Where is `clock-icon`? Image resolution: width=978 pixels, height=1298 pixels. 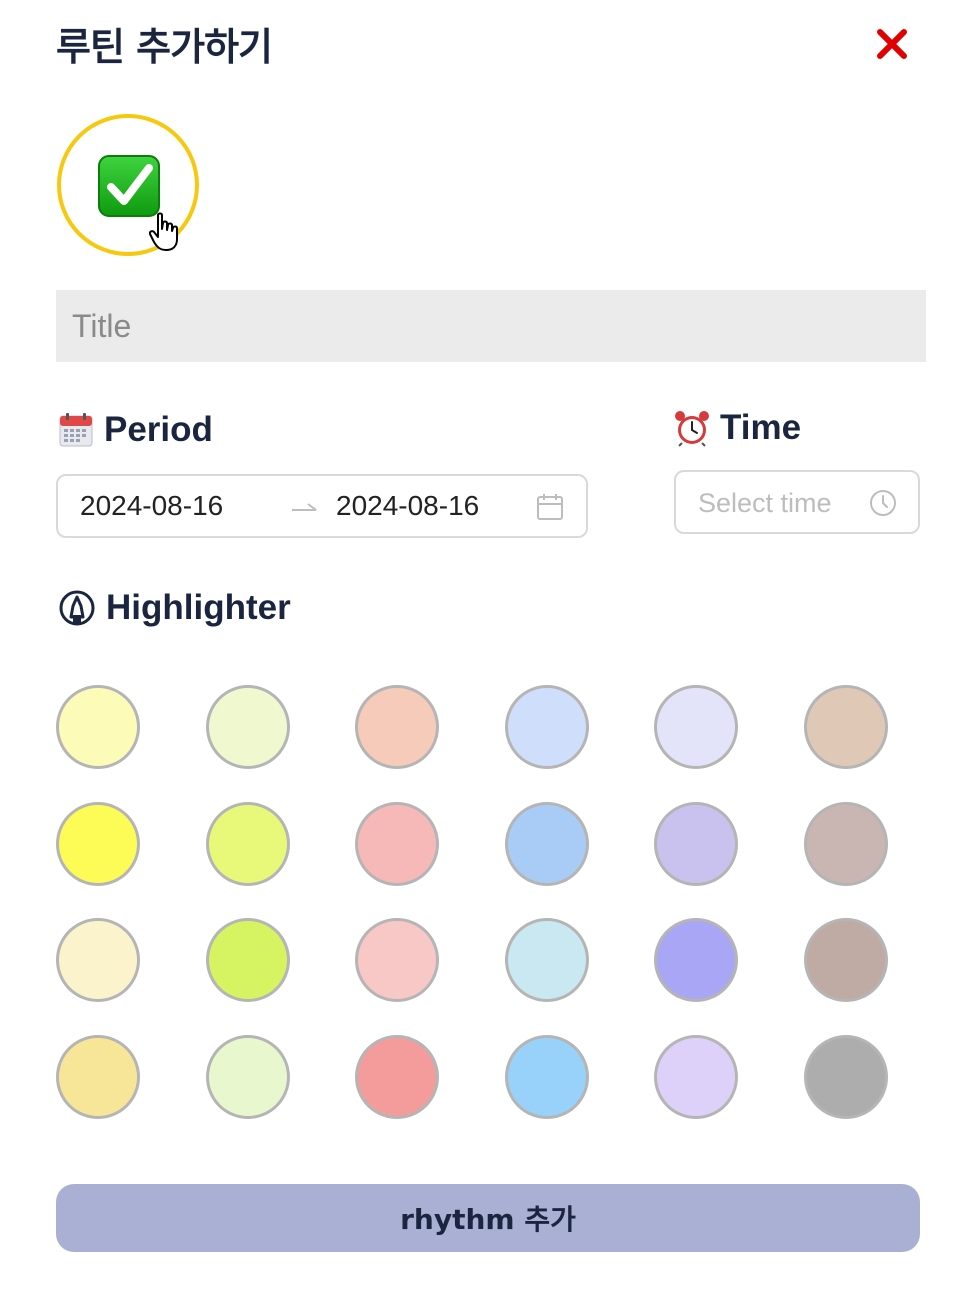
clock-icon is located at coordinates (883, 503).